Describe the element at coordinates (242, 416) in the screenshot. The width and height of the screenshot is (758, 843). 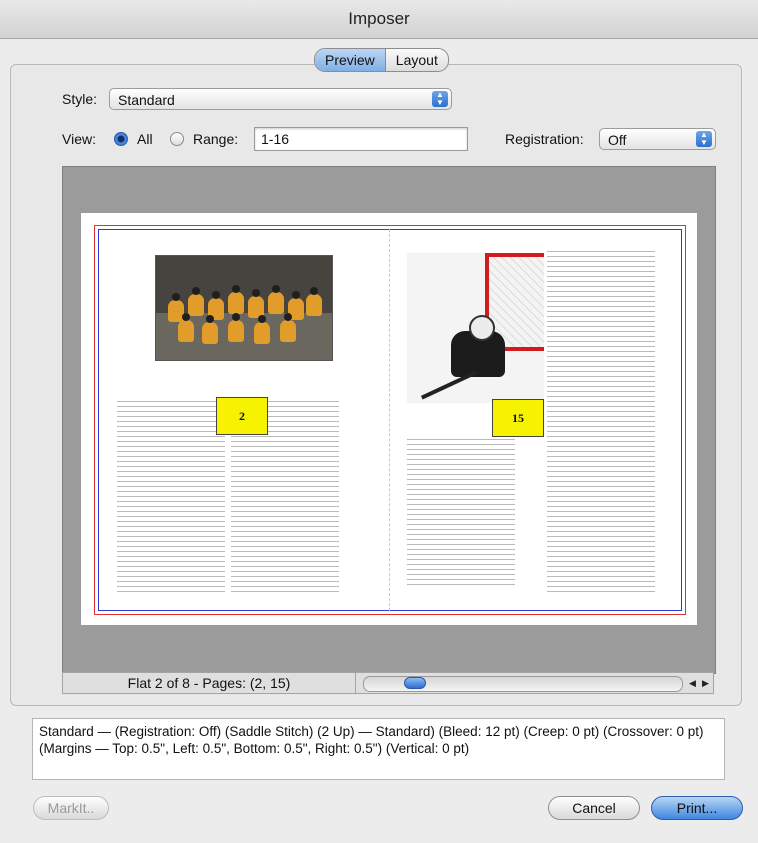
I see `left-page-number: 2` at that location.